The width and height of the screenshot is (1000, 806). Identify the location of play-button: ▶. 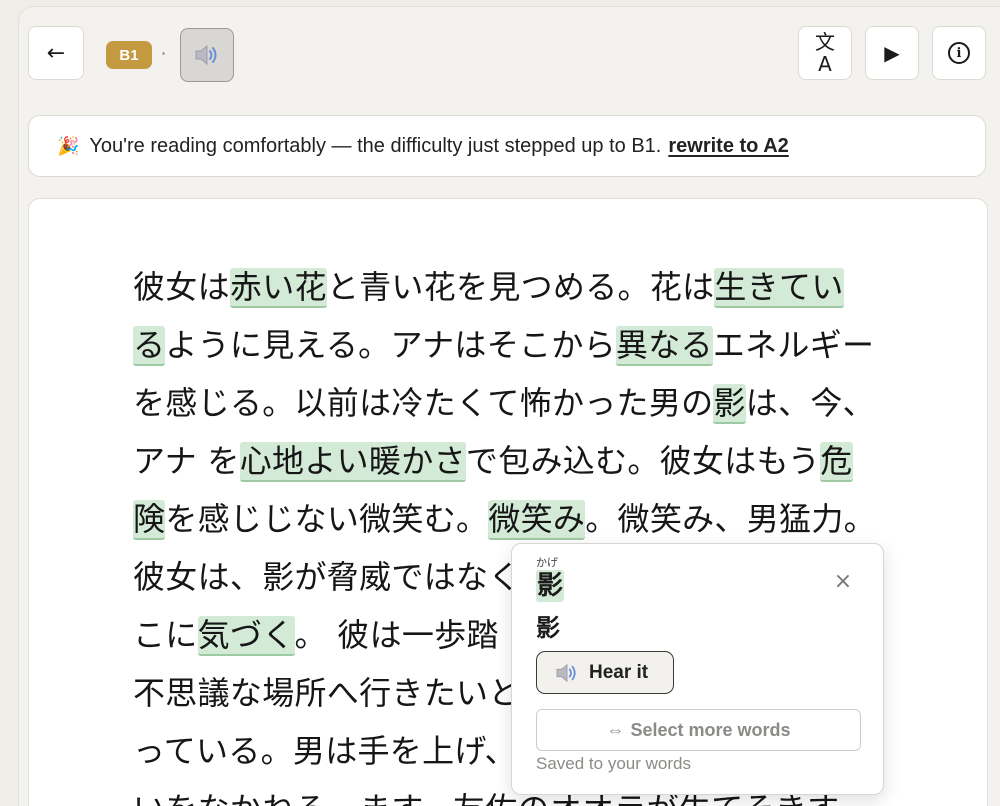
(892, 53).